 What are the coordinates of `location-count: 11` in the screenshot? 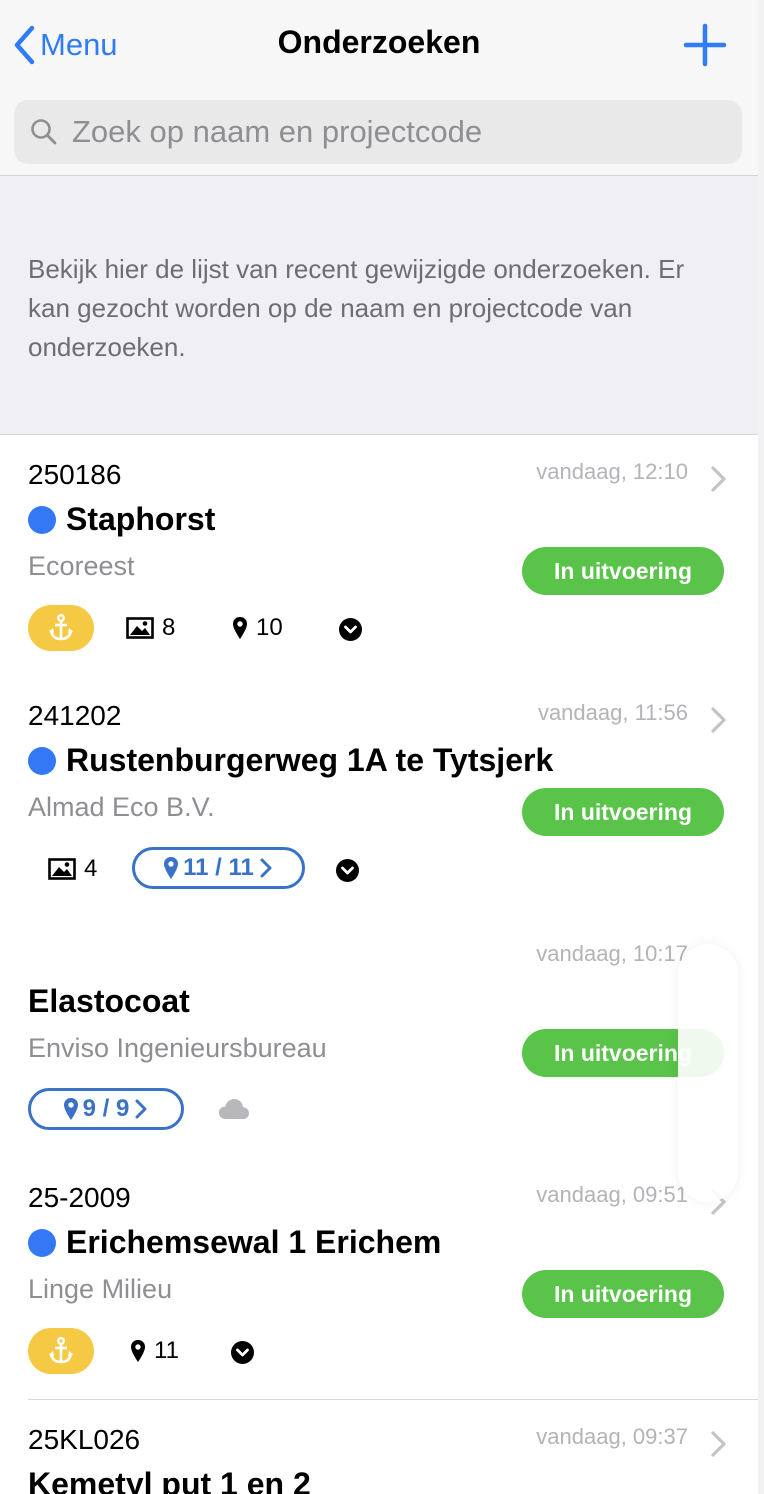 It's located at (154, 1351).